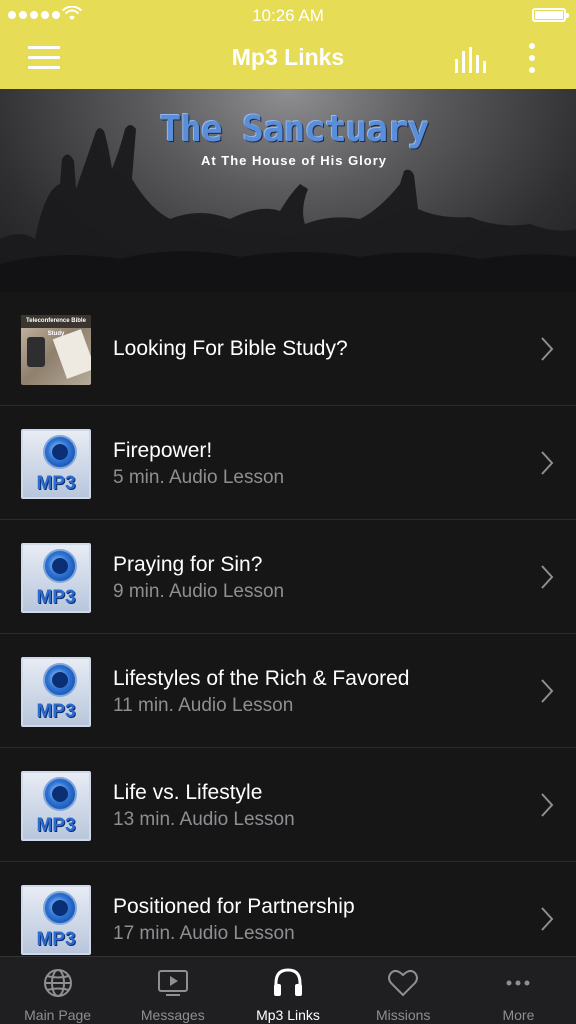  I want to click on tab-missions: Missions, so click(403, 990).